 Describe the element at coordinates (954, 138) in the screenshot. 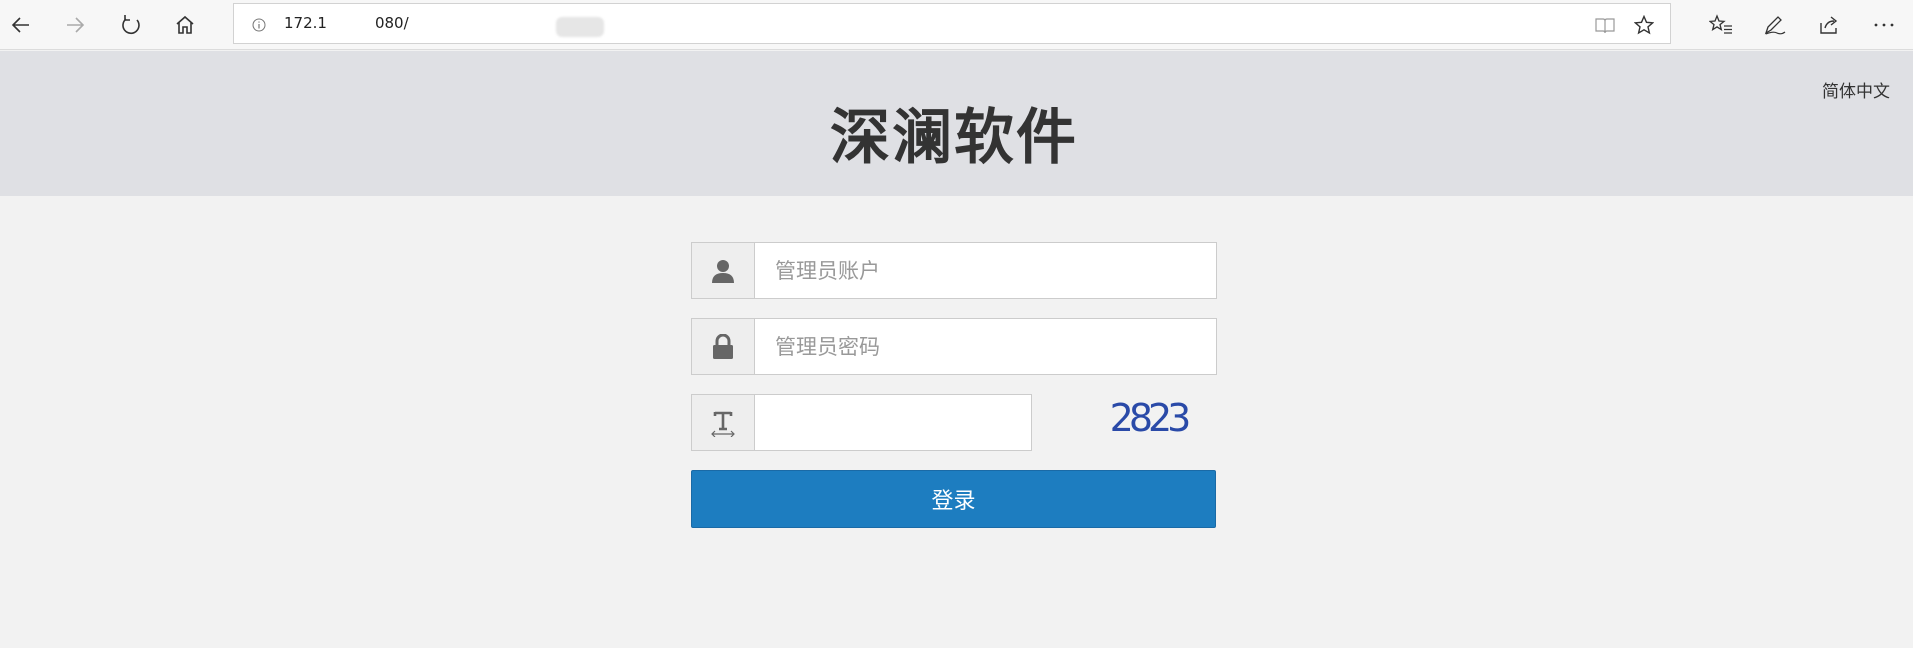

I see `brand-title: 深澜软件` at that location.